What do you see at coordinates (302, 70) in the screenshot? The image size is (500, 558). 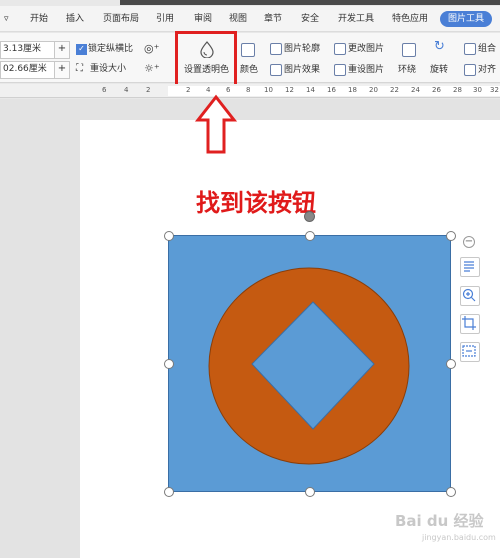 I see `picture-effect-button: 图片效果` at bounding box center [302, 70].